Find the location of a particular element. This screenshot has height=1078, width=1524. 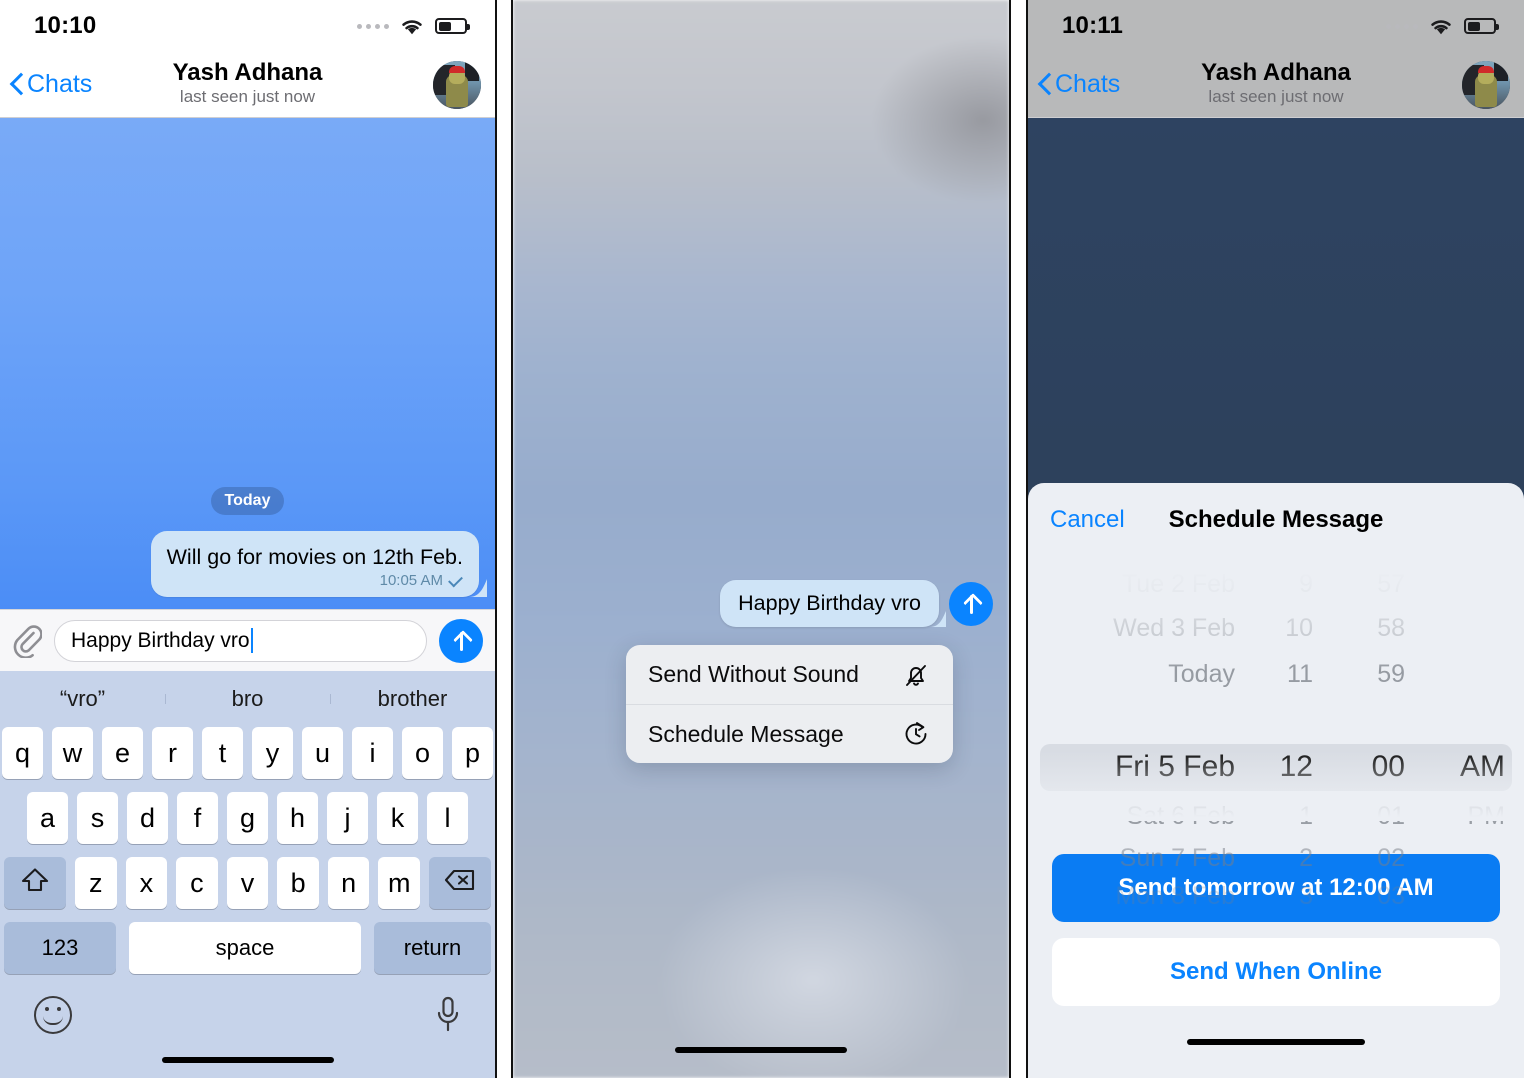

key-w: w is located at coordinates (72, 753).